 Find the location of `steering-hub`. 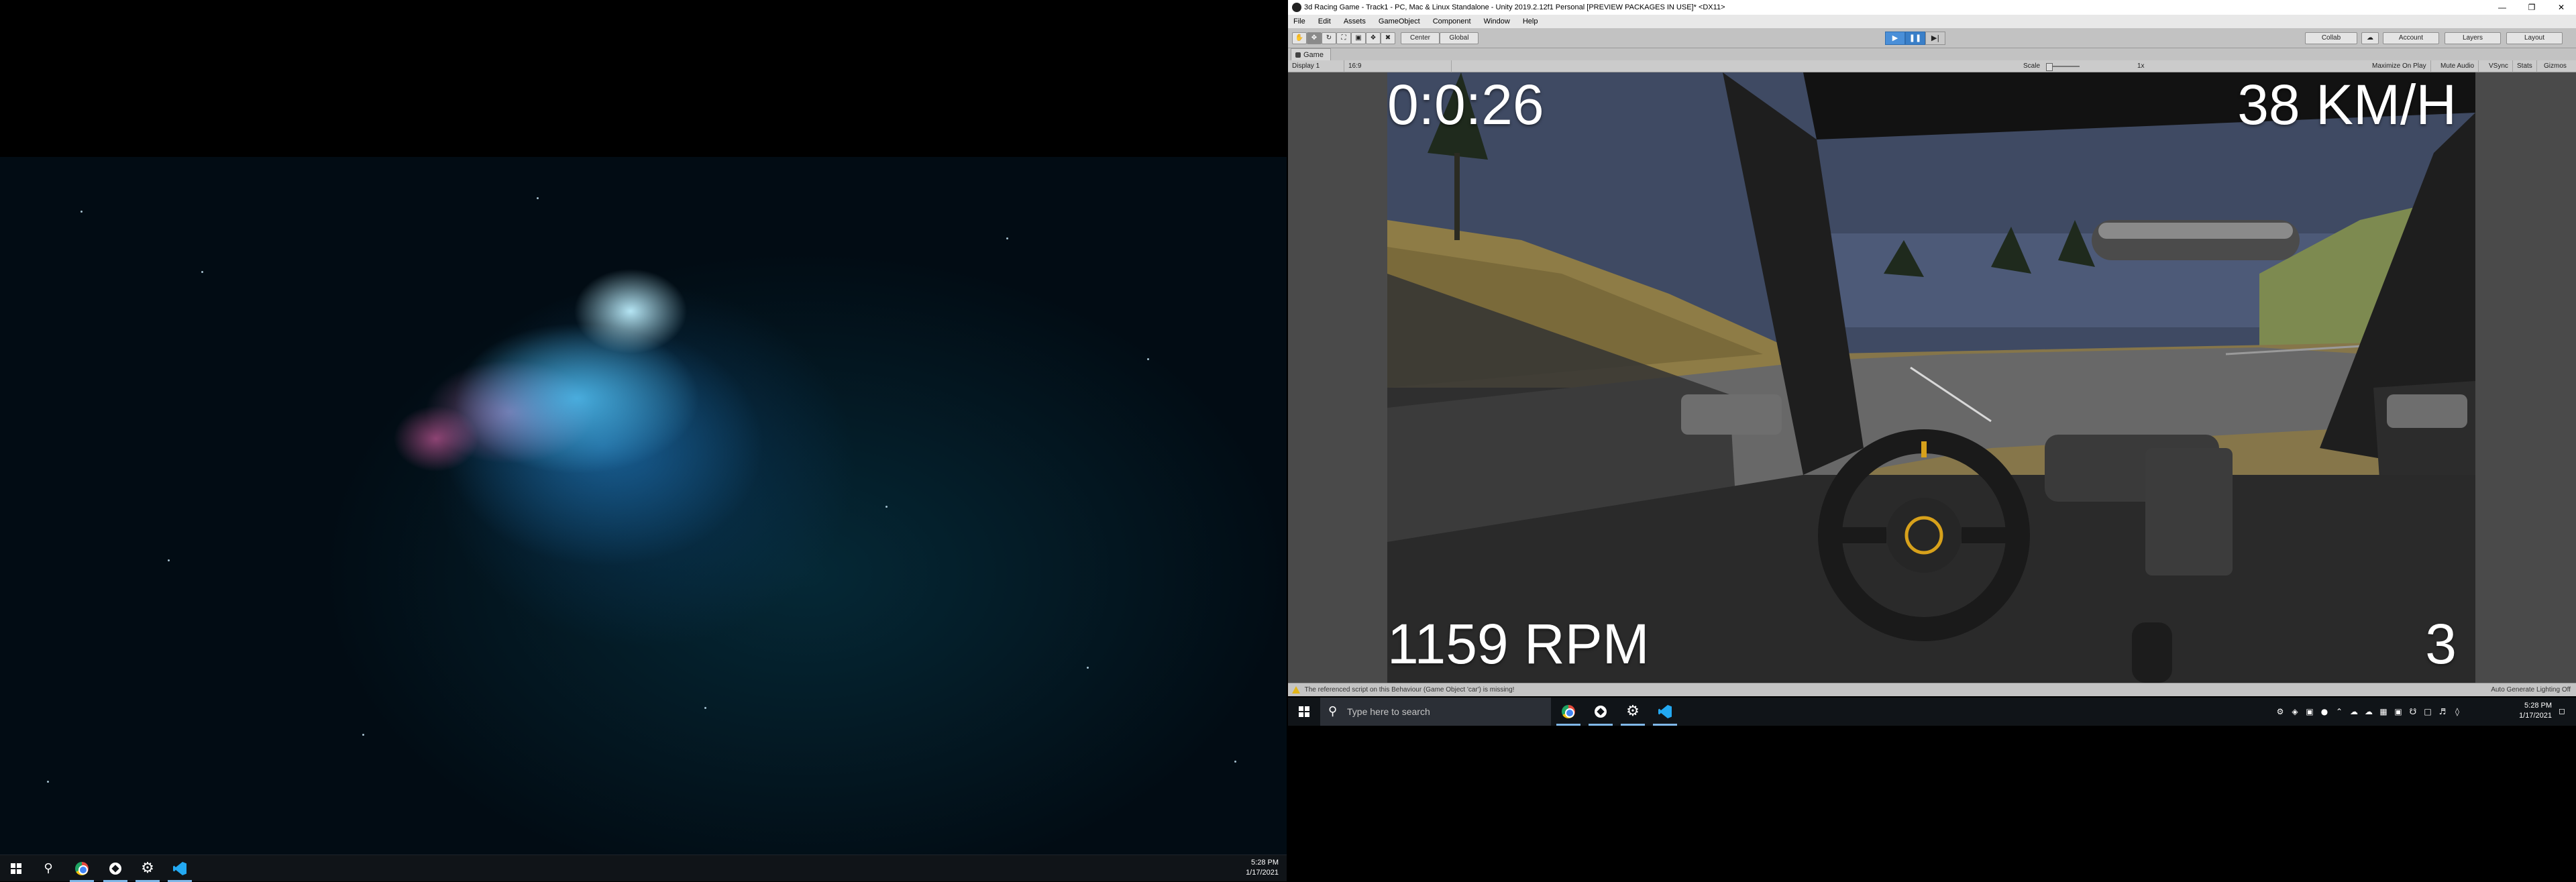

steering-hub is located at coordinates (1924, 536).